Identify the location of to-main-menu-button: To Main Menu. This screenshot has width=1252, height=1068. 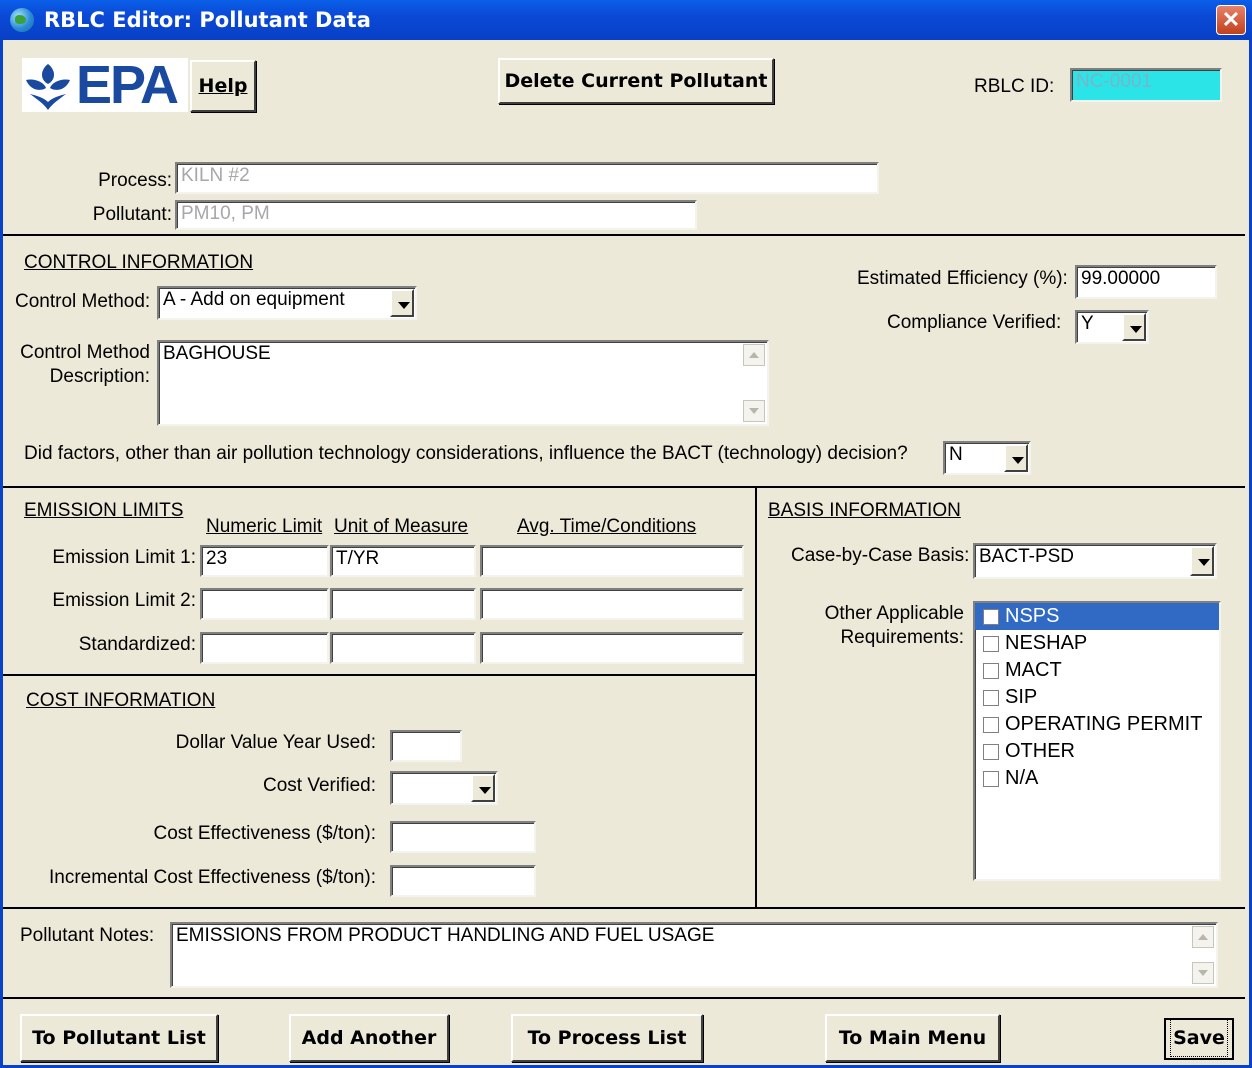
(912, 1038).